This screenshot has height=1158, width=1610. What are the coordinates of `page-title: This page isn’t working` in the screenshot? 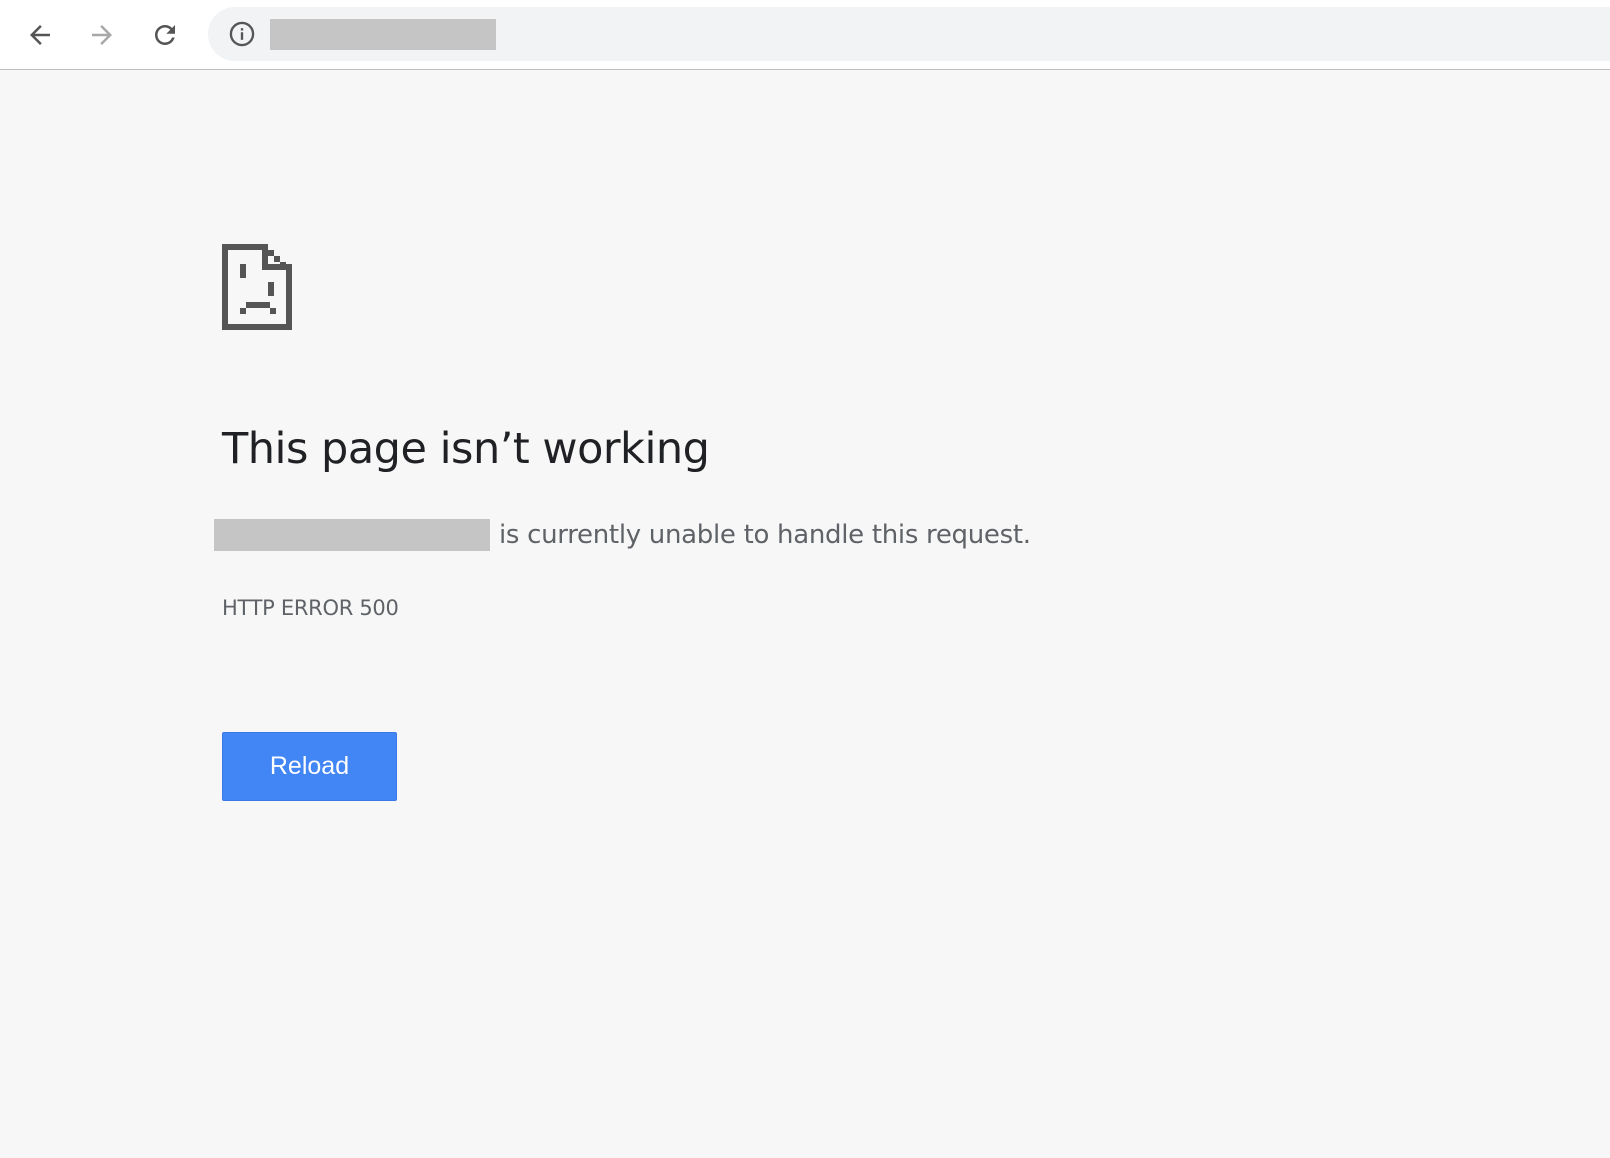 It's located at (466, 449).